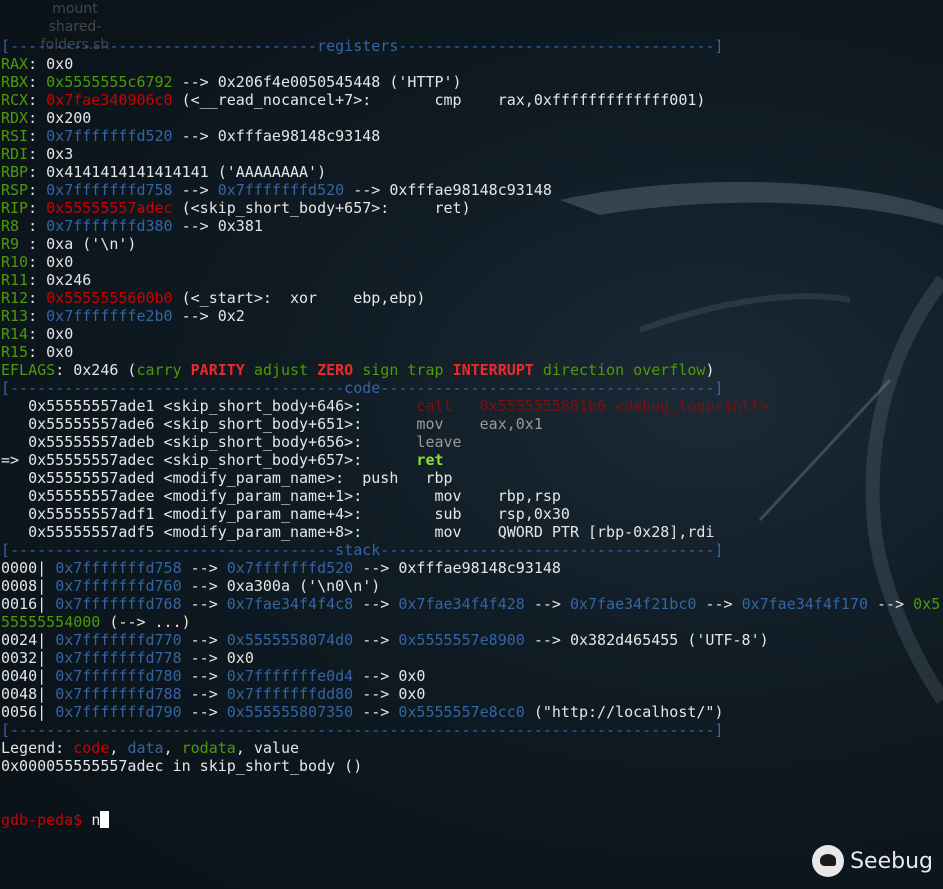 The width and height of the screenshot is (943, 889). What do you see at coordinates (335, 370) in the screenshot?
I see `terminal-text-segment: ZERO` at bounding box center [335, 370].